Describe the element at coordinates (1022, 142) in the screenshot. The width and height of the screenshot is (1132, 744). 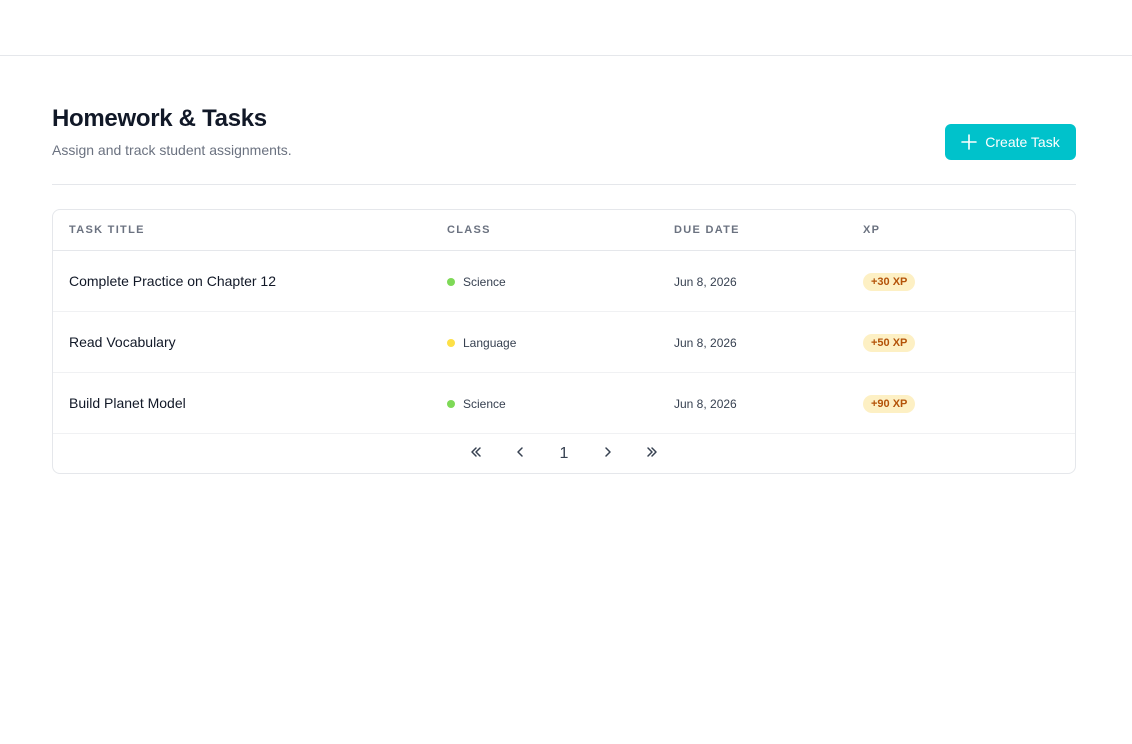
I see `create-task-label: Create Task` at that location.